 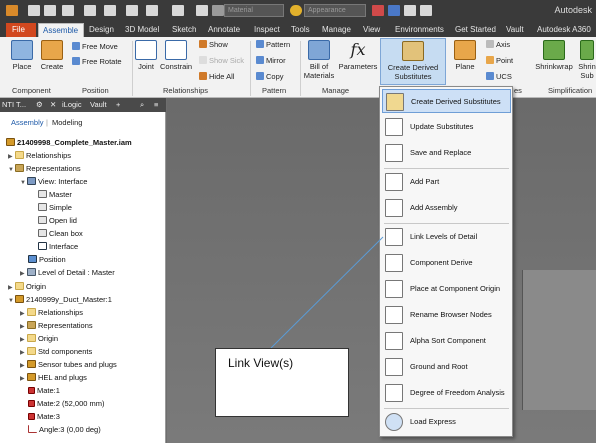 I want to click on callout-text: Link View(s), so click(x=261, y=363).